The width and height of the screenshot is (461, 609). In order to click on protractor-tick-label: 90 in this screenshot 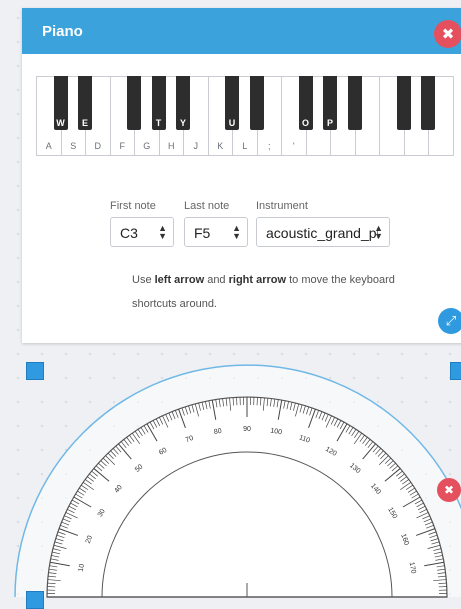, I will do `click(247, 429)`.